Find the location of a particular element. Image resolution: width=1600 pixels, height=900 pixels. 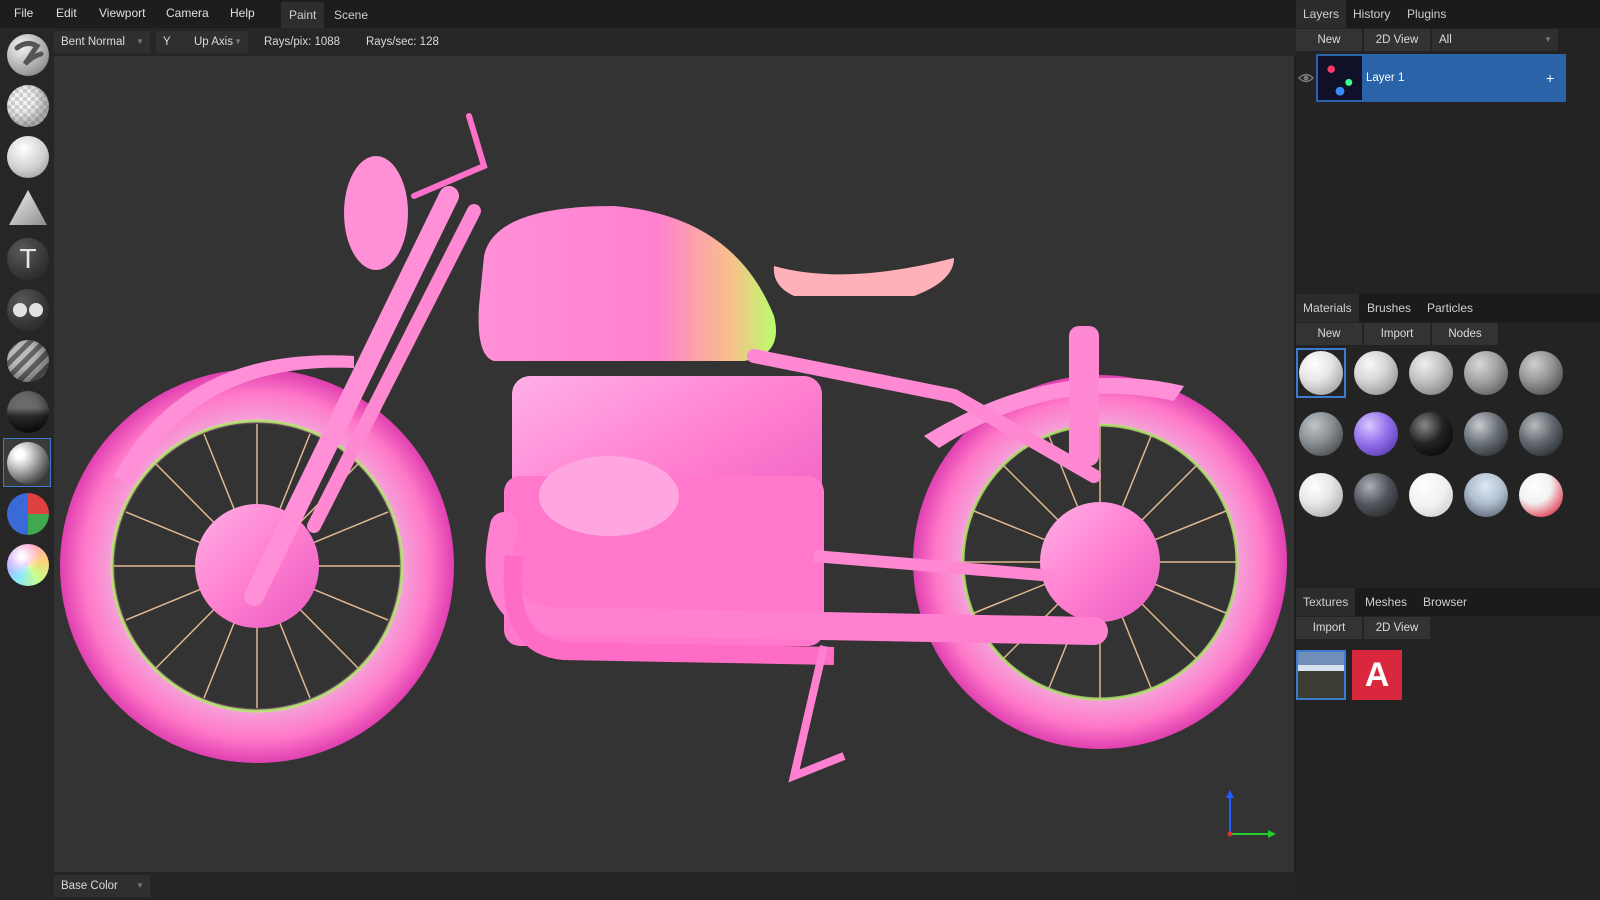

tab-particles: Particles is located at coordinates (1450, 308).